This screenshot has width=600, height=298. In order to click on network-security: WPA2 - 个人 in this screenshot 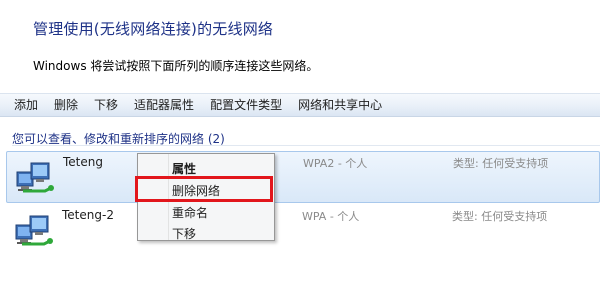, I will do `click(335, 163)`.